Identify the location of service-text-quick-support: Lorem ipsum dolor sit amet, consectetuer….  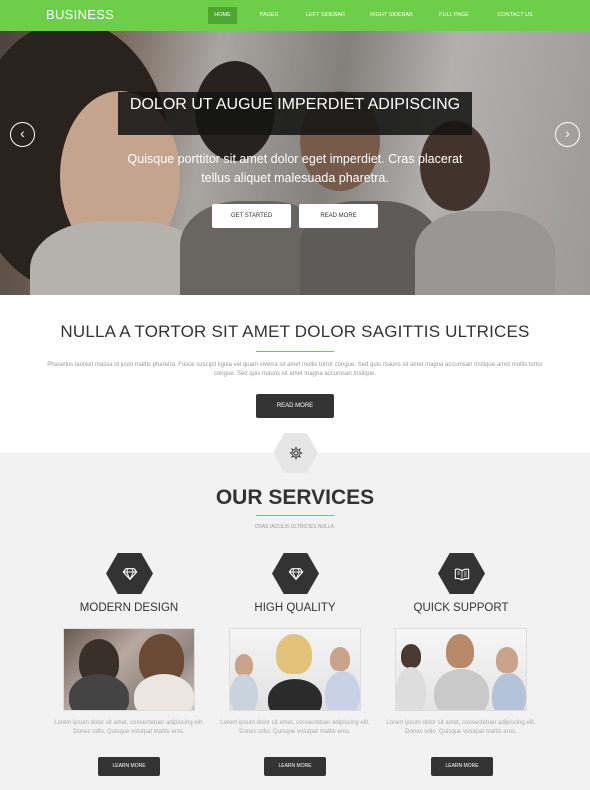
(461, 727).